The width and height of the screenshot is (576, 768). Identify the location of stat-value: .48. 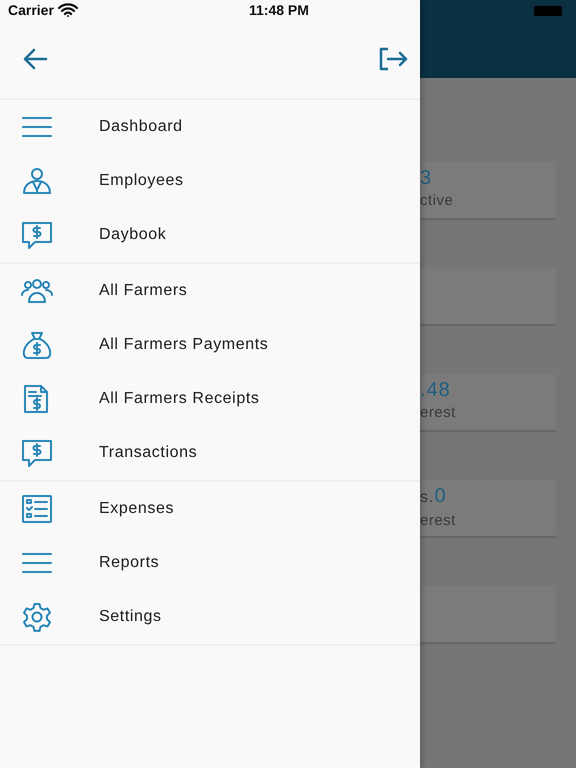
(435, 390).